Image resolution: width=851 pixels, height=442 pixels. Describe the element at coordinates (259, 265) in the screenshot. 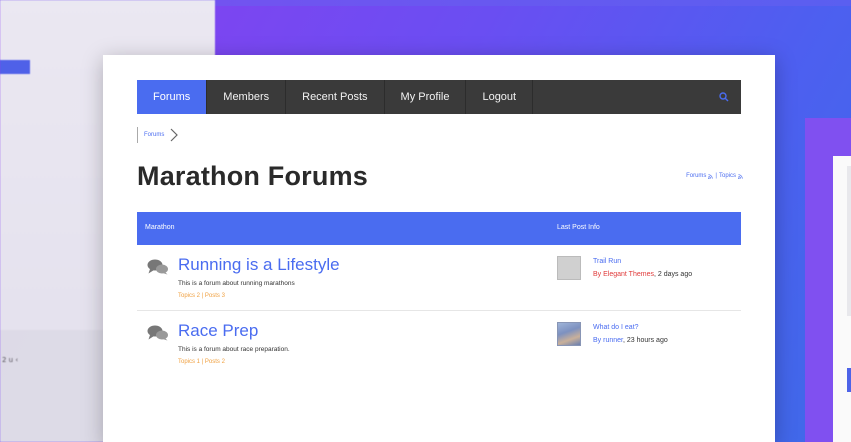

I see `forum-title-link: Running is a Lifestyle` at that location.